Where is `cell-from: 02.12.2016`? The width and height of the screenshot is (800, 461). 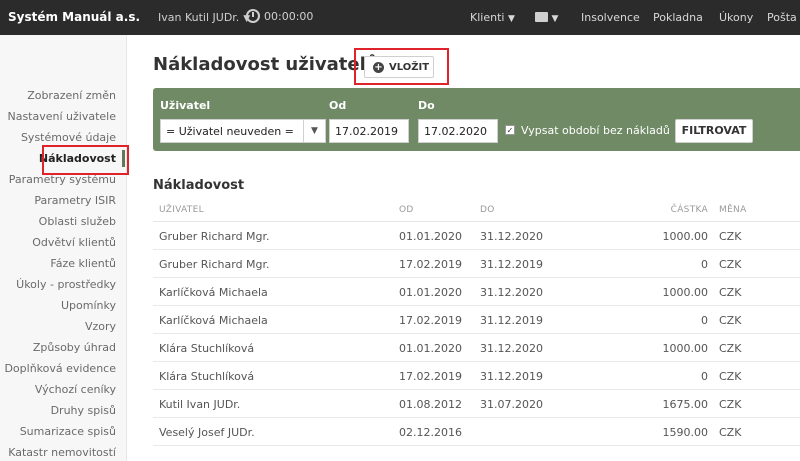 cell-from: 02.12.2016 is located at coordinates (430, 432).